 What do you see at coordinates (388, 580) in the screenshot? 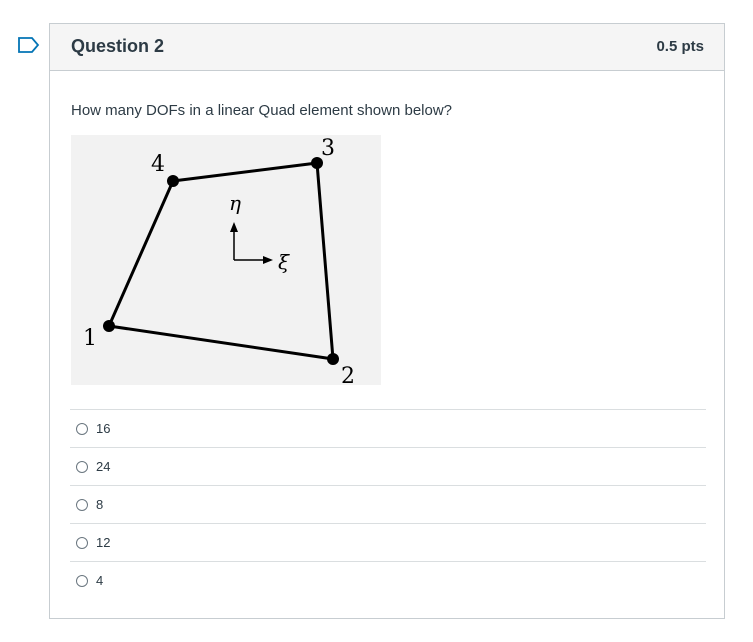
I see `answer-option: 4` at bounding box center [388, 580].